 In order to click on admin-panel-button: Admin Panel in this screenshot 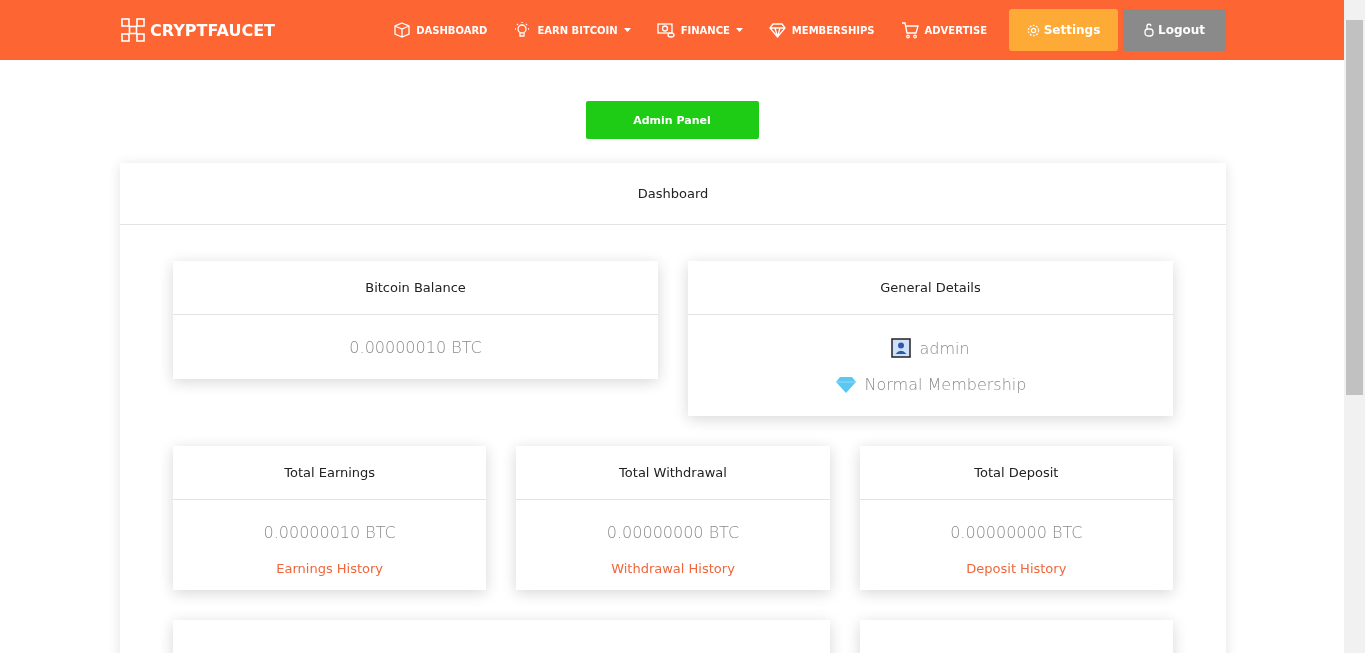, I will do `click(672, 120)`.